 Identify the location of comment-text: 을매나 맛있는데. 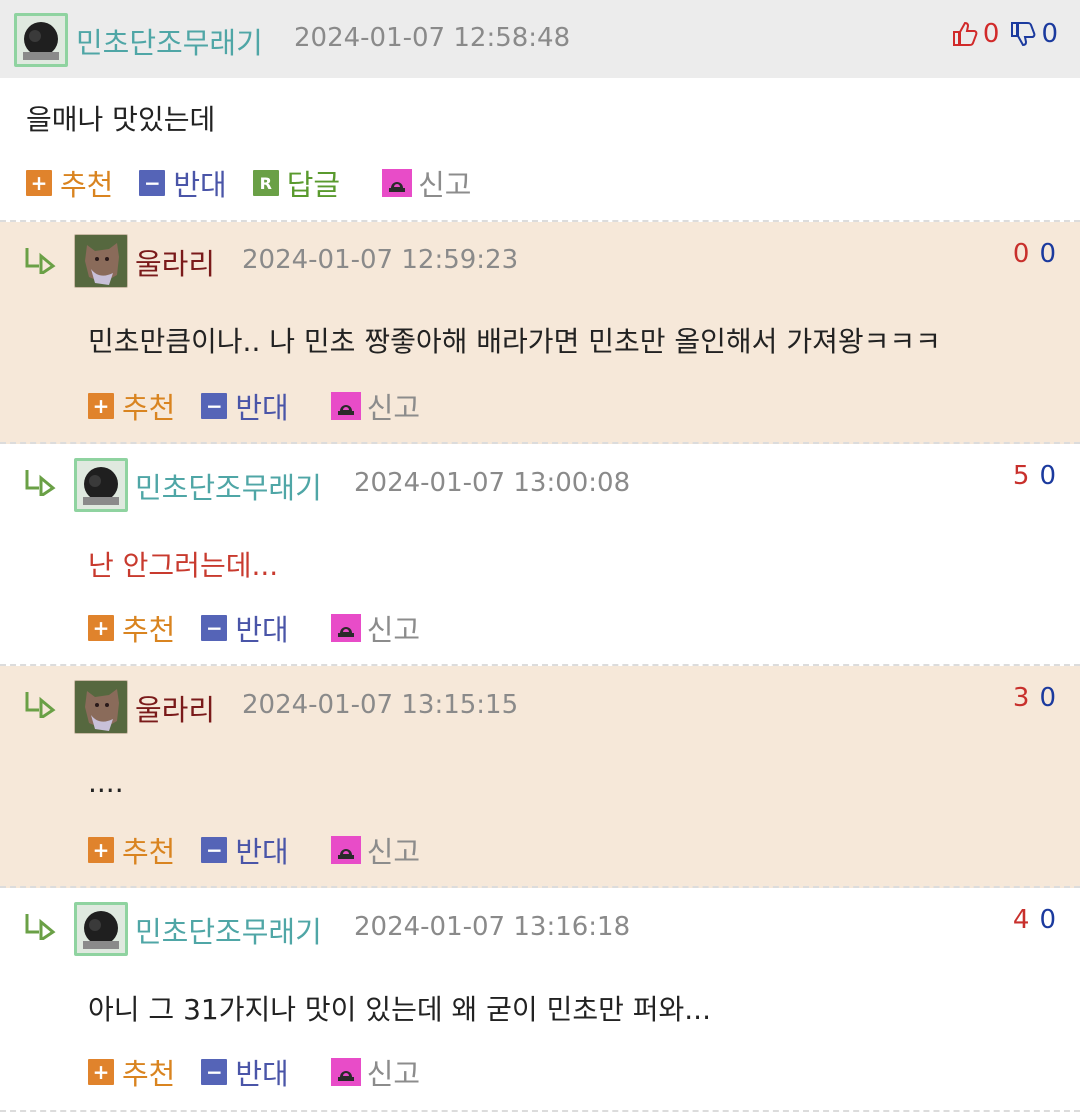
(121, 119).